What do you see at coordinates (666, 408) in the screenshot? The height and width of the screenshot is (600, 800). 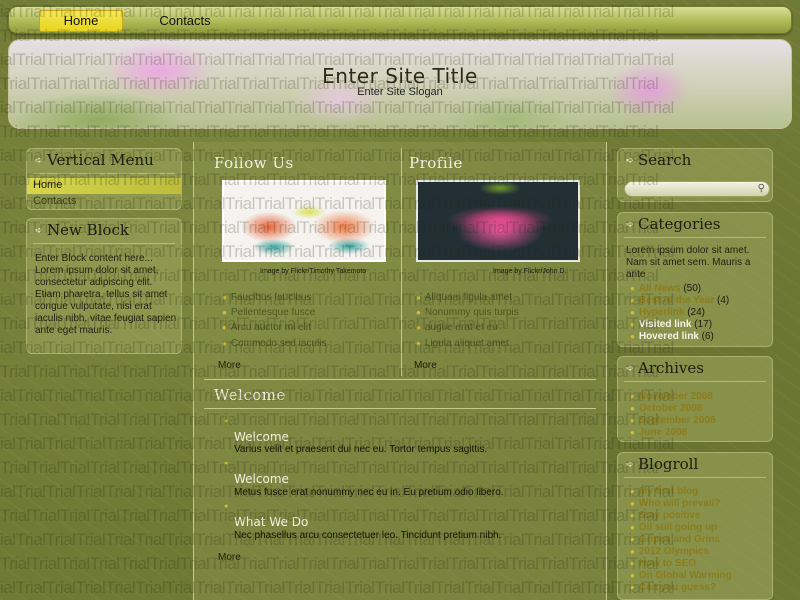 I see `archive-link: ● October 2008` at bounding box center [666, 408].